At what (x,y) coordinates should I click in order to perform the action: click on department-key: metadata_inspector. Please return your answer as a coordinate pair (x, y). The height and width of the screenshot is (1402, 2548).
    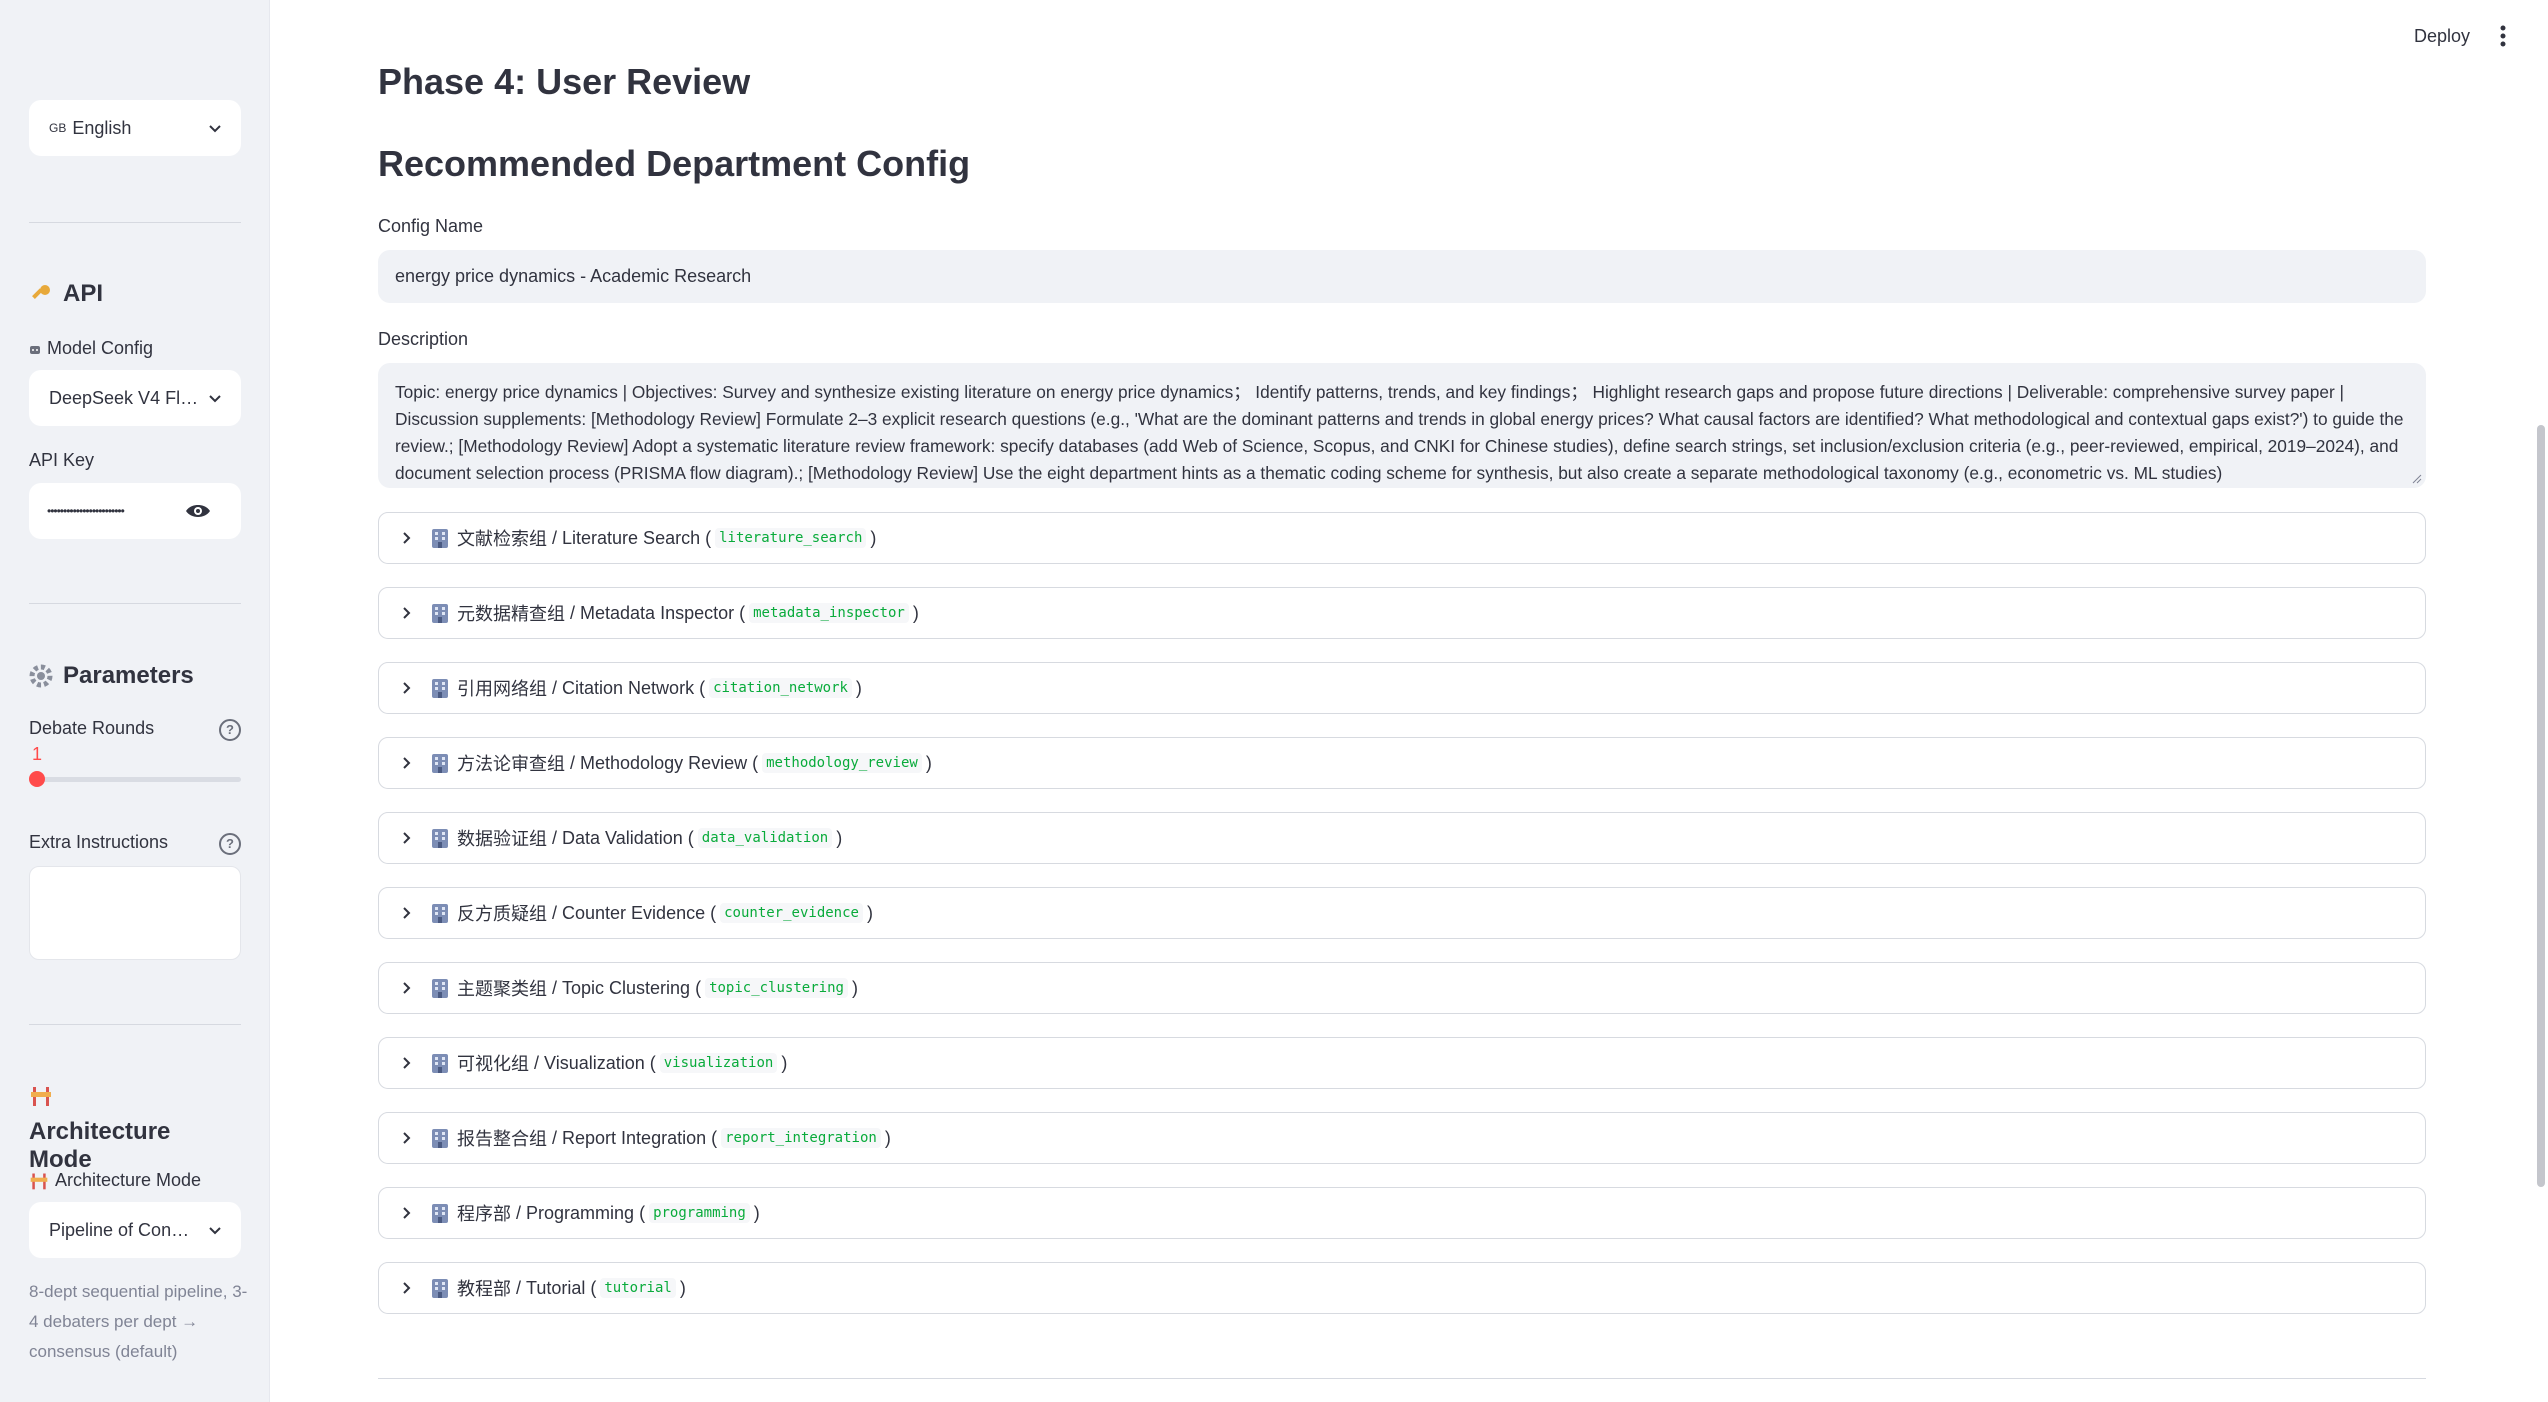
    Looking at the image, I should click on (829, 613).